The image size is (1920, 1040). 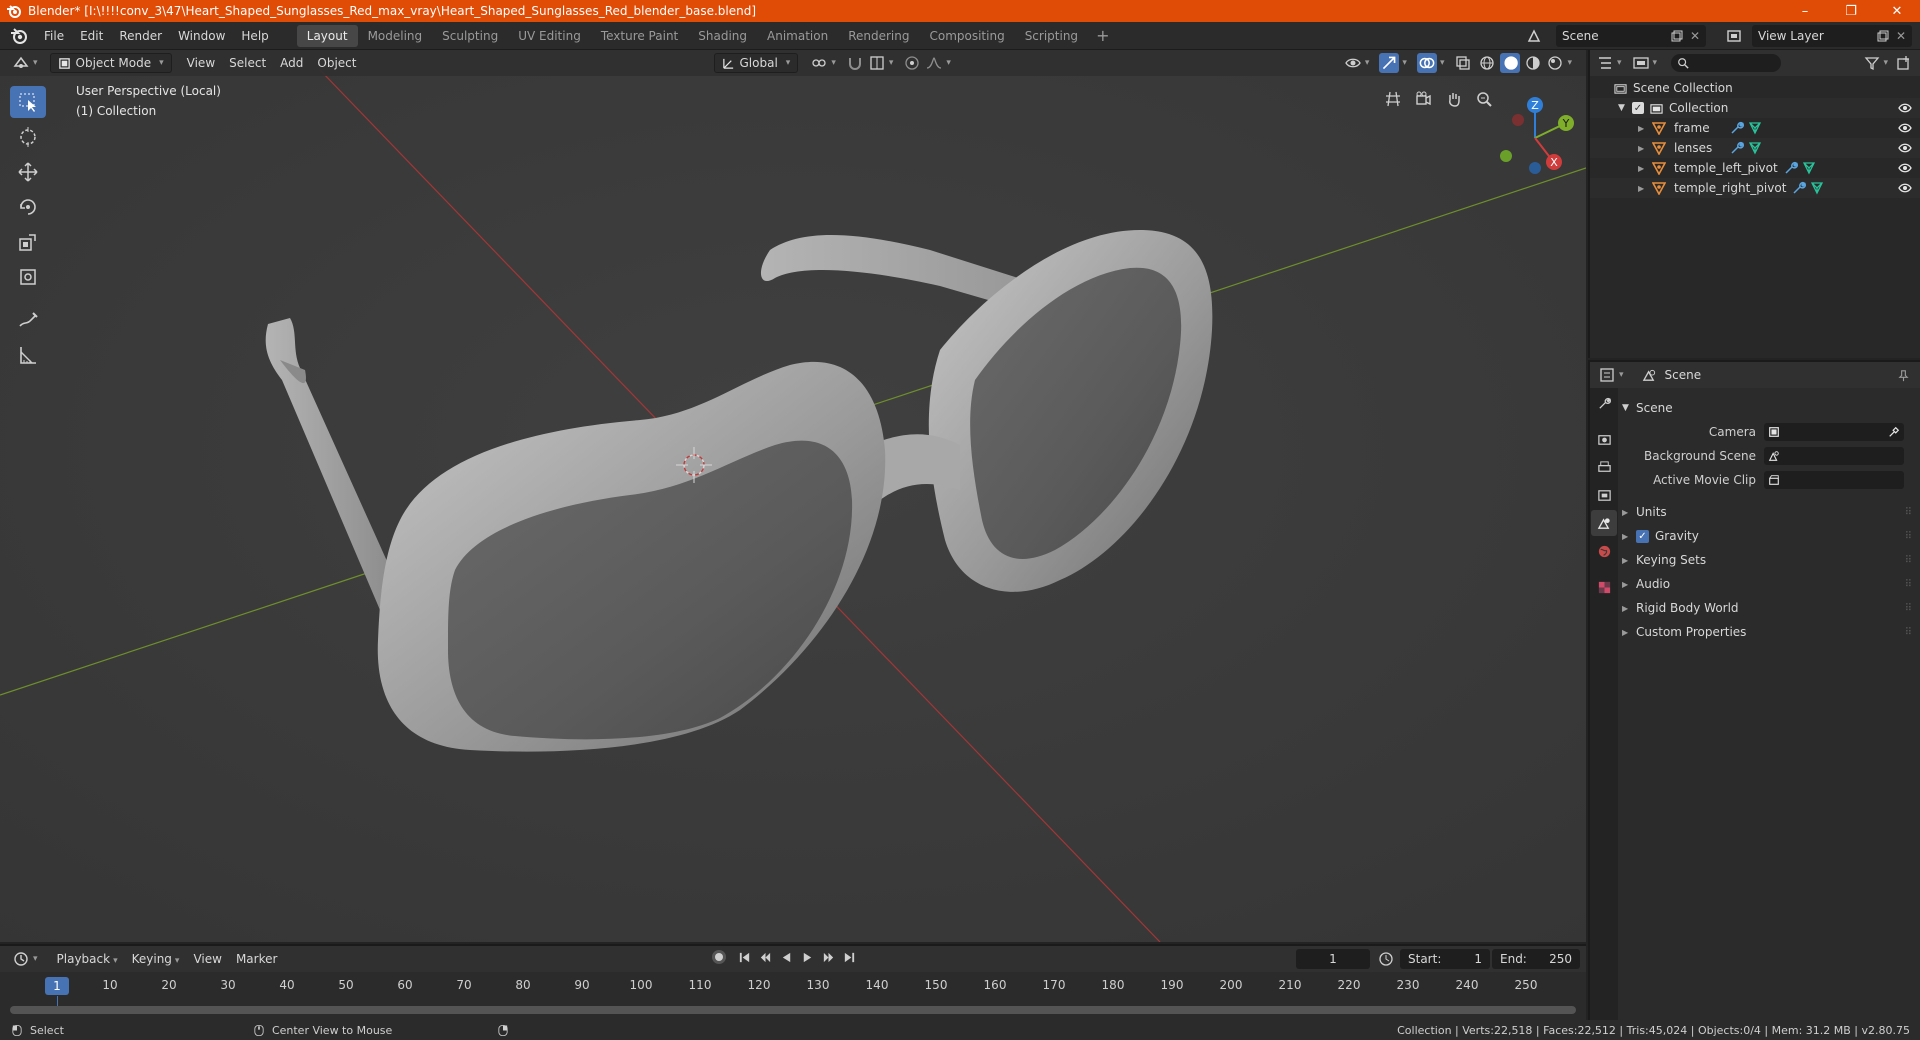 I want to click on snap-target-icon, so click(x=877, y=63).